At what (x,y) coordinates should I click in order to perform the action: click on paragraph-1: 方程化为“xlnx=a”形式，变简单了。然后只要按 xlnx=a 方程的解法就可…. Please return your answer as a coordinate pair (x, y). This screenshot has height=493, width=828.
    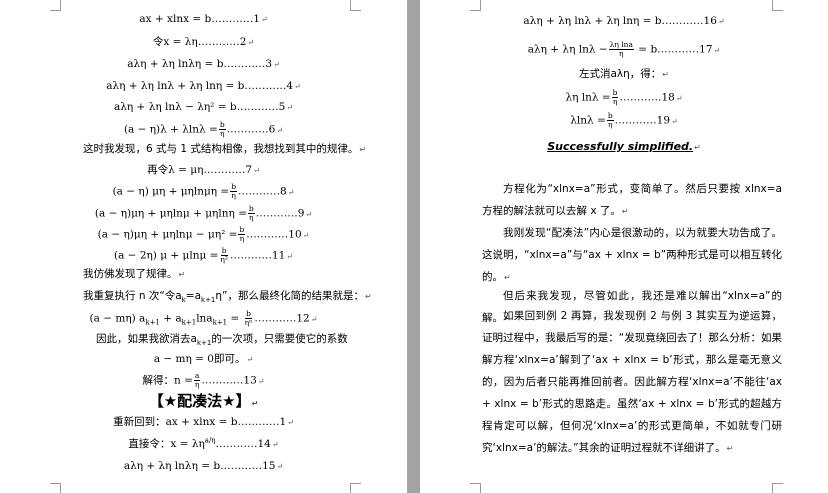
    Looking at the image, I should click on (632, 200).